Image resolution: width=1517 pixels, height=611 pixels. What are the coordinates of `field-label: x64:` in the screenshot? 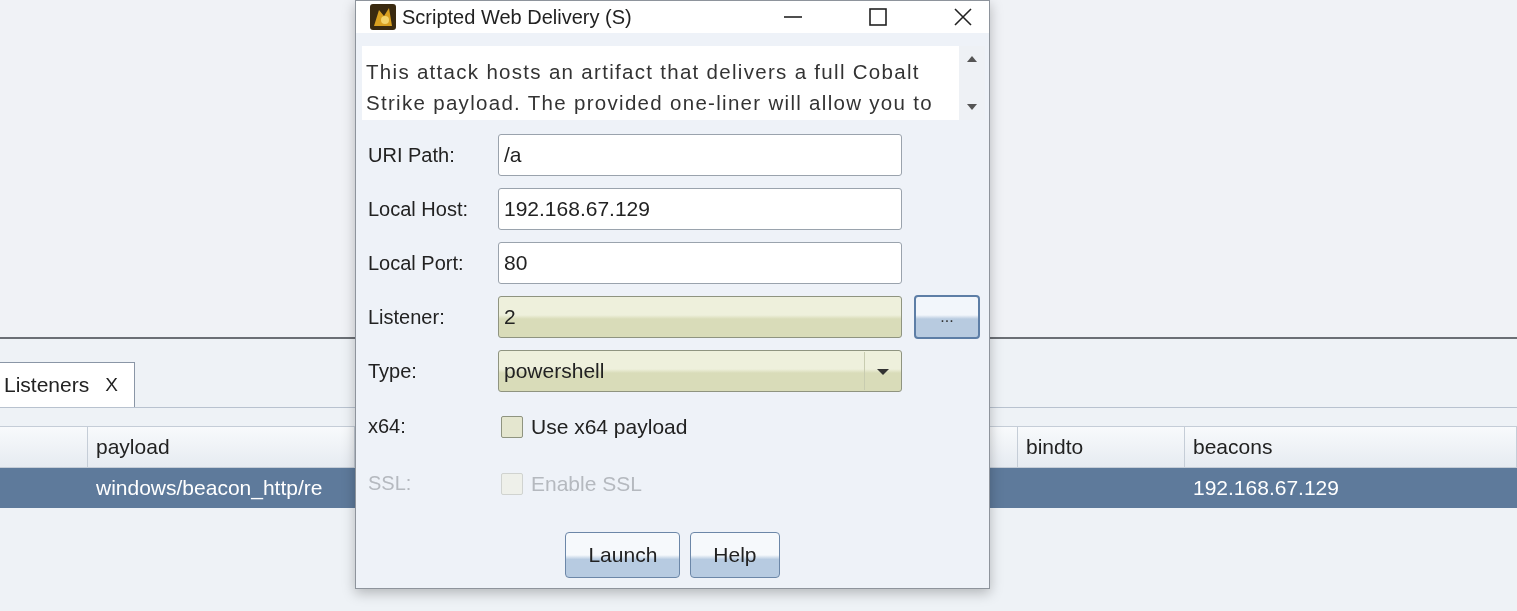 It's located at (387, 426).